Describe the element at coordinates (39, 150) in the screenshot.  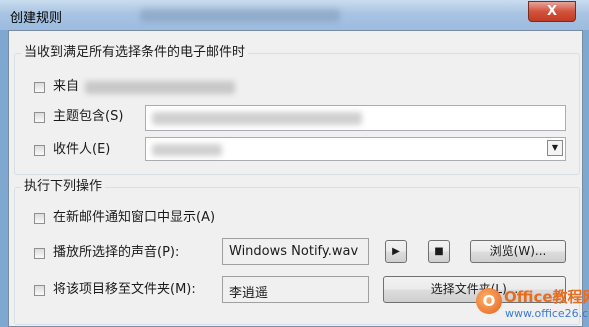
I see `recipient-checkbox` at that location.